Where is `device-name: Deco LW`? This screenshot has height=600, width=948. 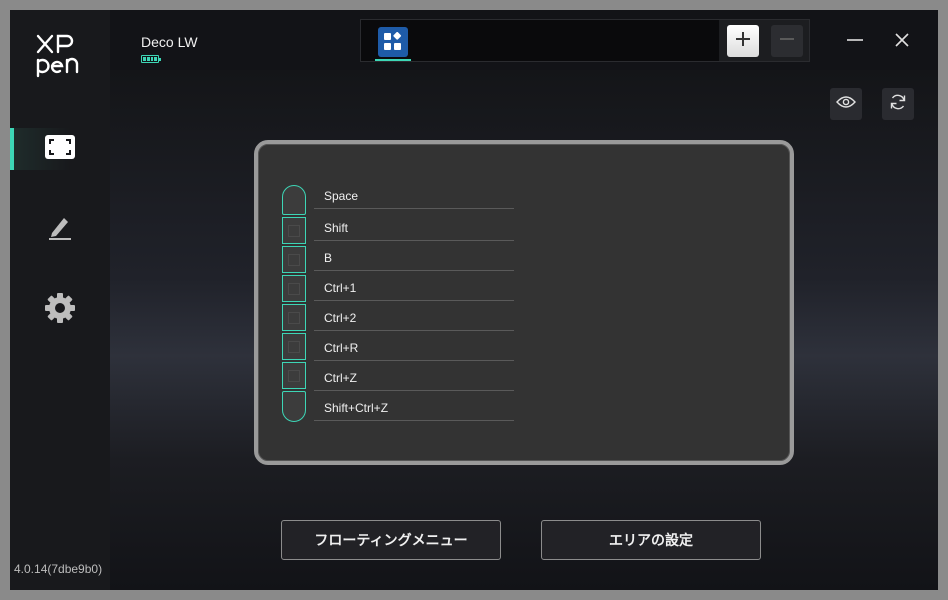 device-name: Deco LW is located at coordinates (169, 42).